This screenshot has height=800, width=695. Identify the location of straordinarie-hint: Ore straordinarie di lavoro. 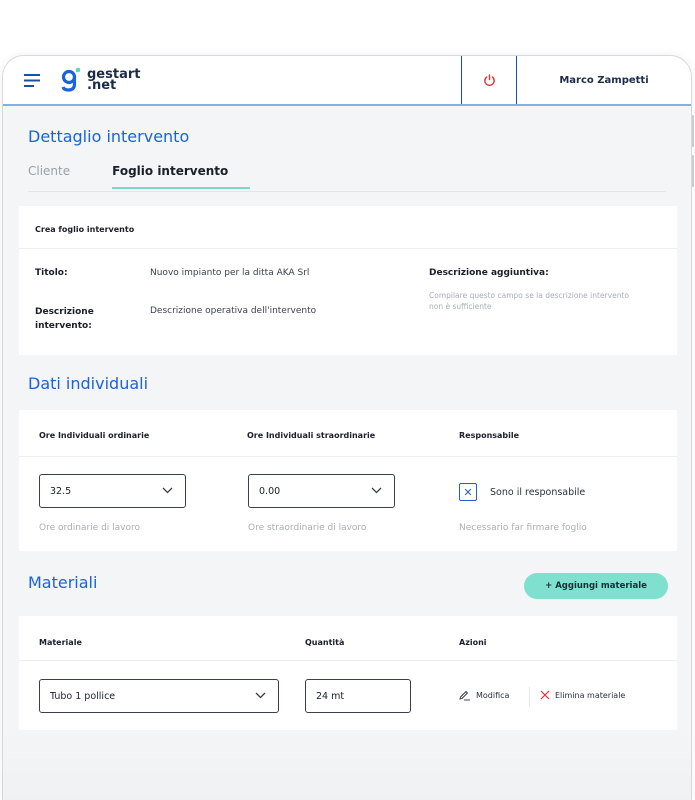
(307, 528).